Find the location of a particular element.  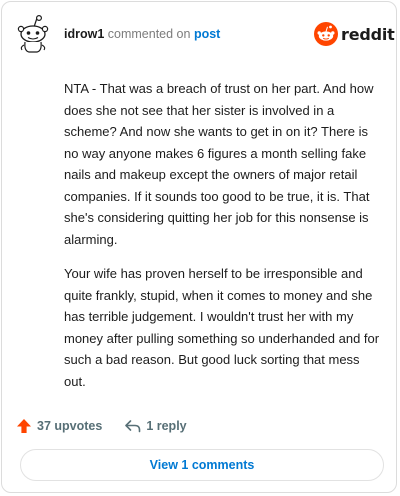

username-link: idrow1 is located at coordinates (84, 34).